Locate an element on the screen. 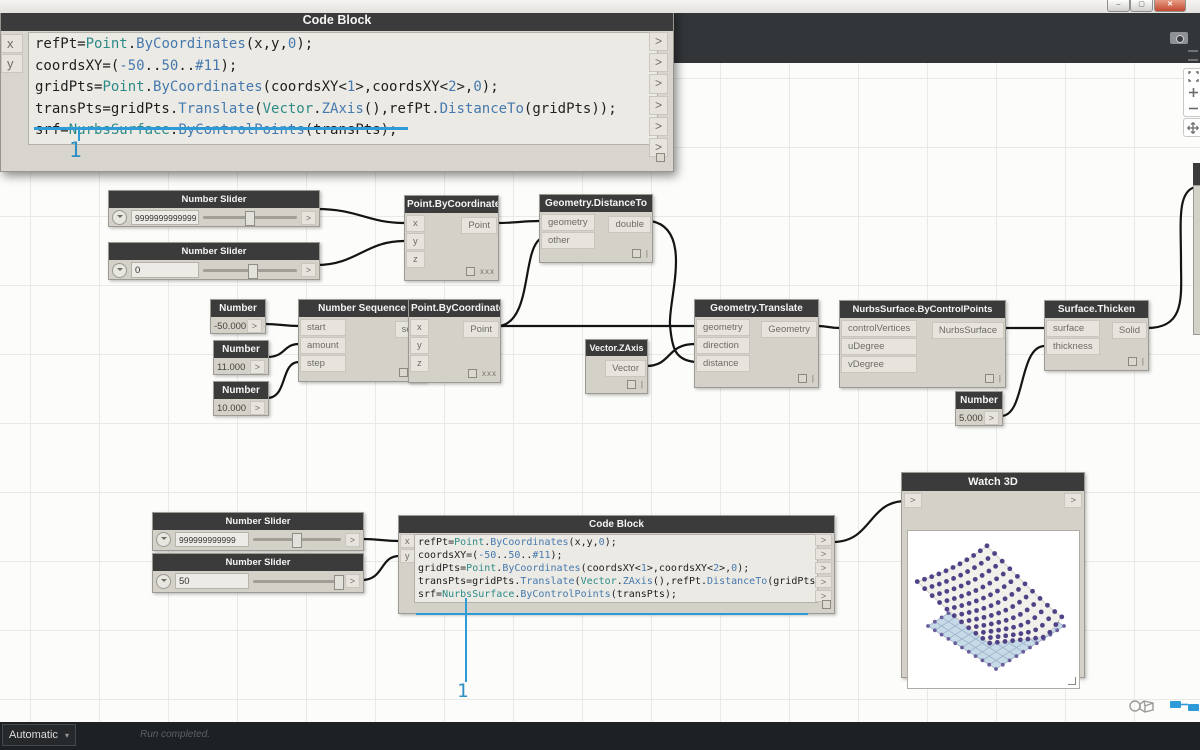  node-vector-zaxis: Vector.ZAxis Vector | is located at coordinates (616, 366).